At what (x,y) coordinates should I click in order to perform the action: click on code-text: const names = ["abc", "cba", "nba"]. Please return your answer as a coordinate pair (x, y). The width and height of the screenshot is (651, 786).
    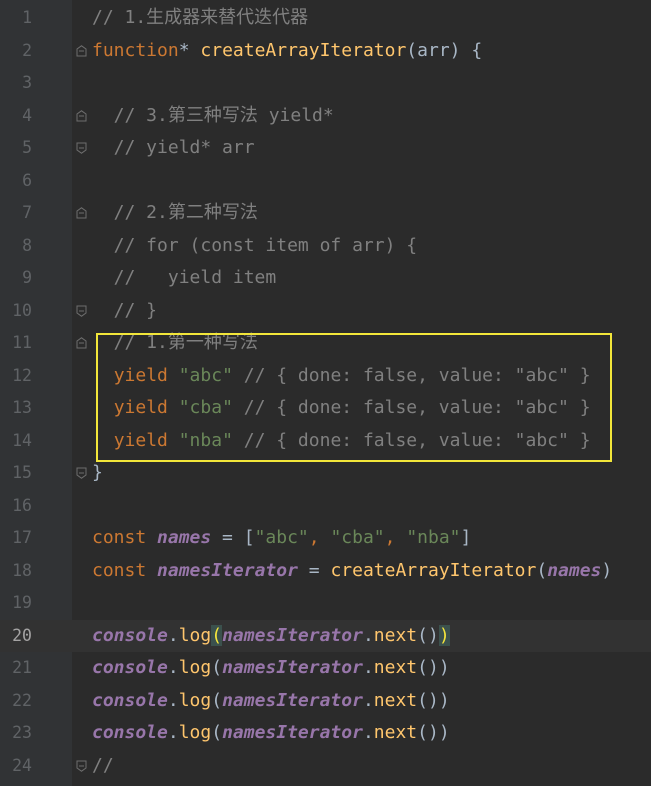
    Looking at the image, I should click on (281, 538).